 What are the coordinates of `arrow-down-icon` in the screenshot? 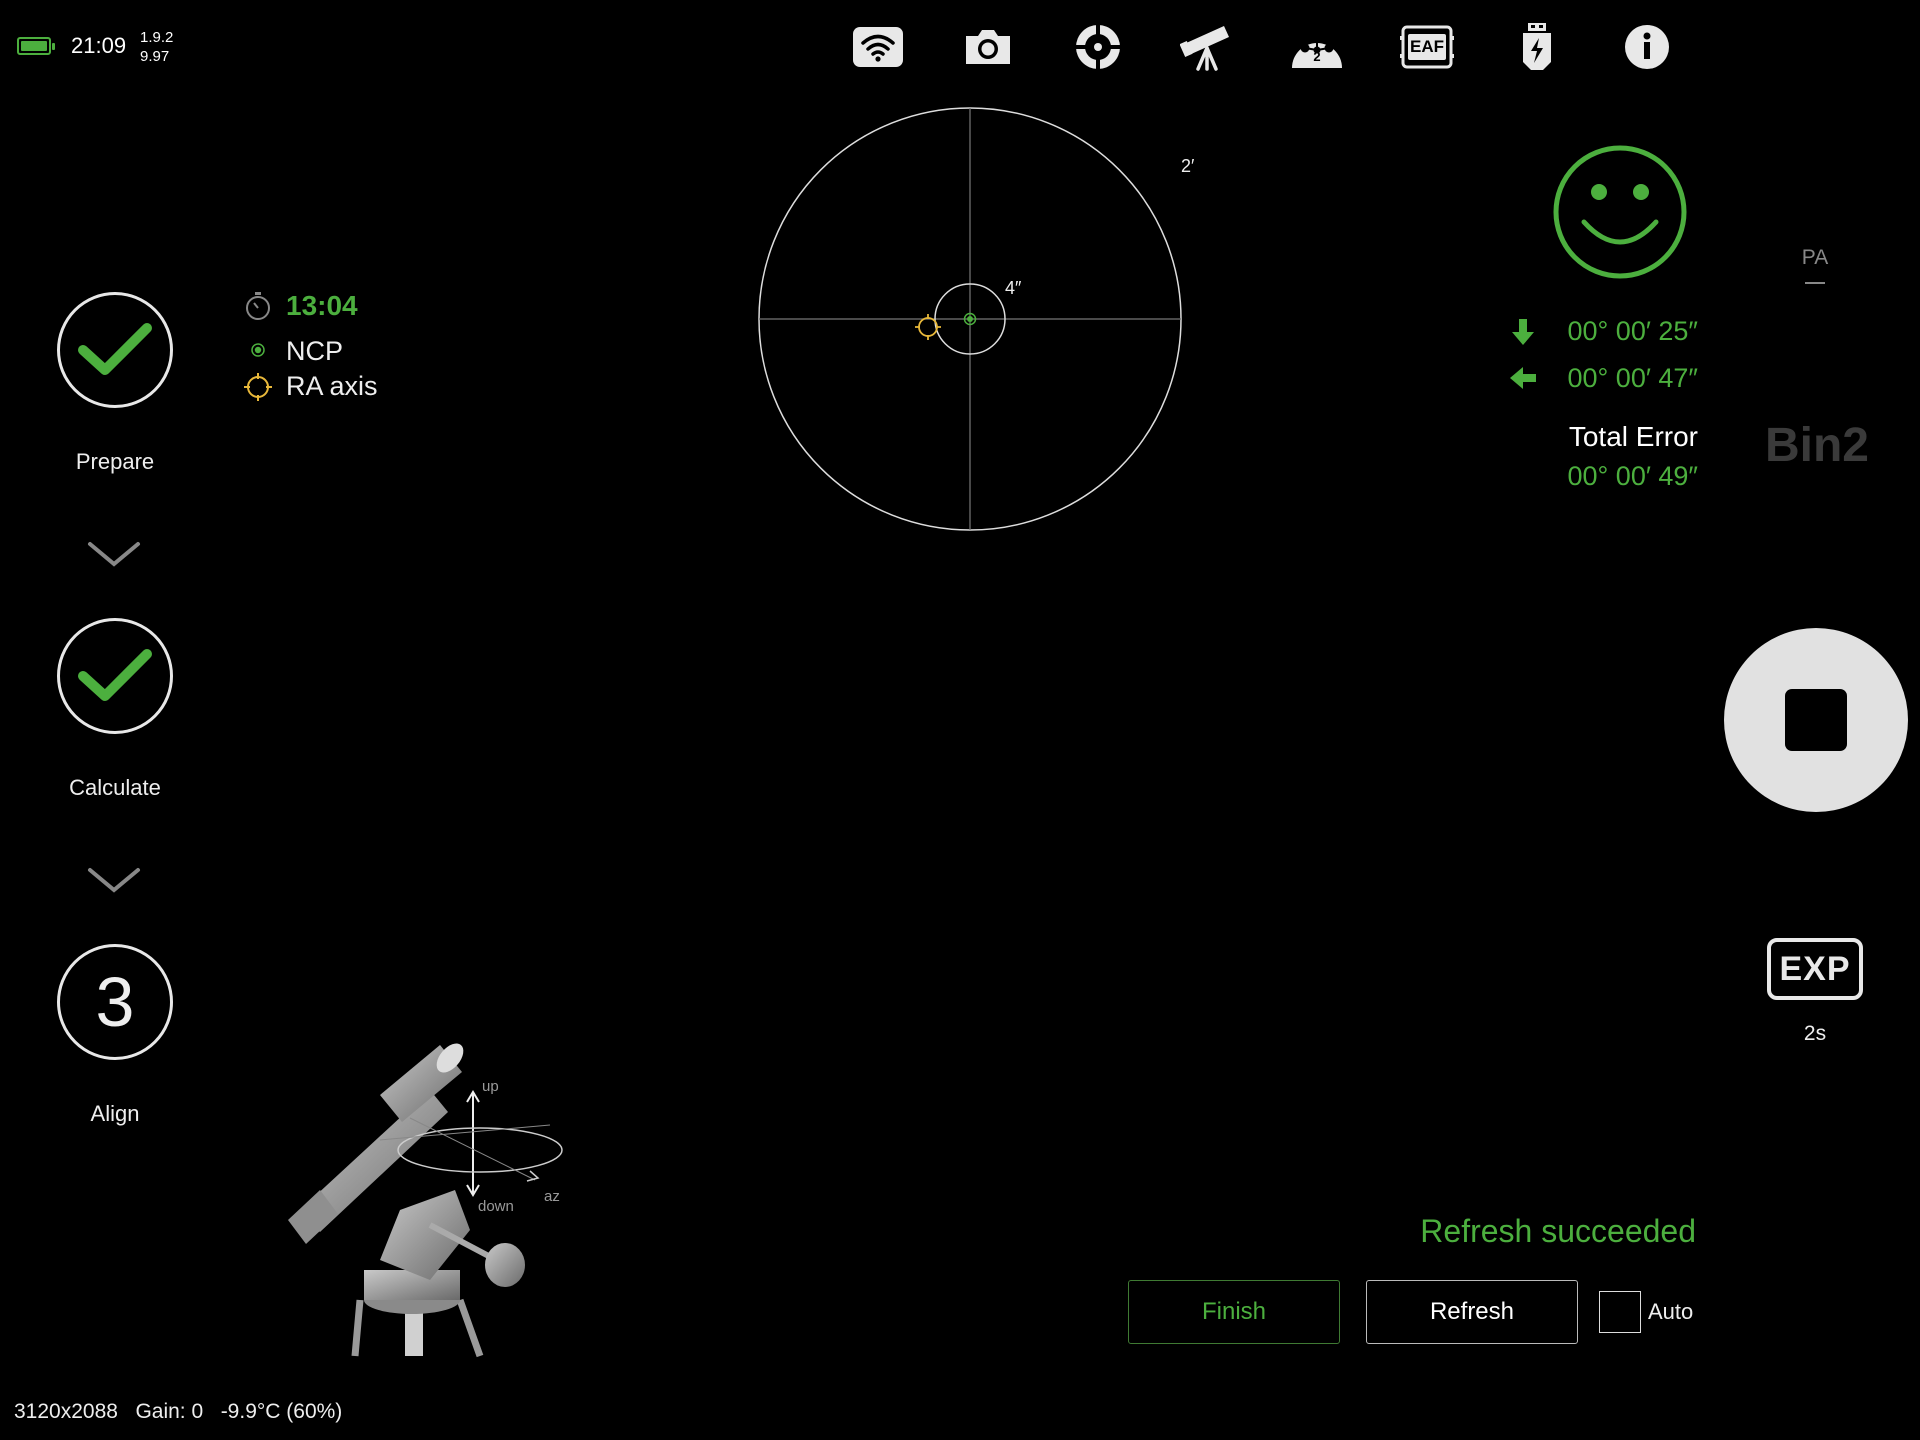 It's located at (1523, 332).